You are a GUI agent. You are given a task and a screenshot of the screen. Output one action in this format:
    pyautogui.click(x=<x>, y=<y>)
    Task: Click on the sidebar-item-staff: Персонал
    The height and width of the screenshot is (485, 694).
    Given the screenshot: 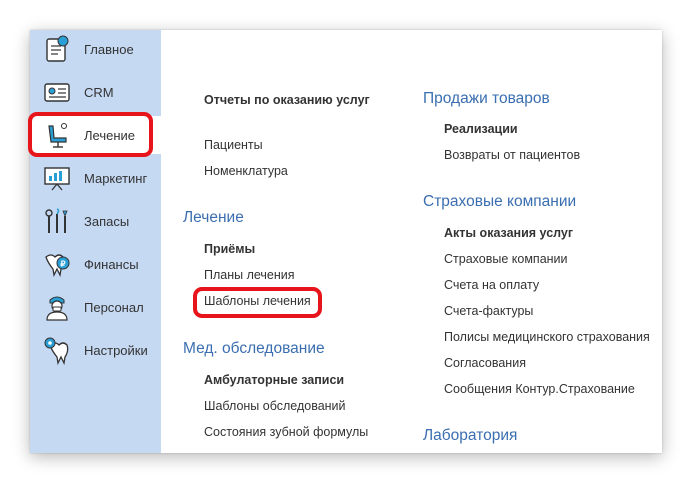 What is the action you would take?
    pyautogui.click(x=95, y=307)
    